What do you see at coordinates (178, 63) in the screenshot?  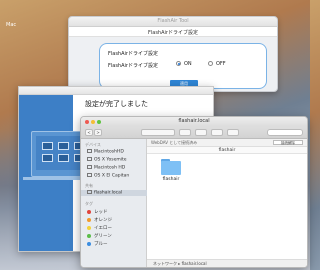 I see `on-radio` at bounding box center [178, 63].